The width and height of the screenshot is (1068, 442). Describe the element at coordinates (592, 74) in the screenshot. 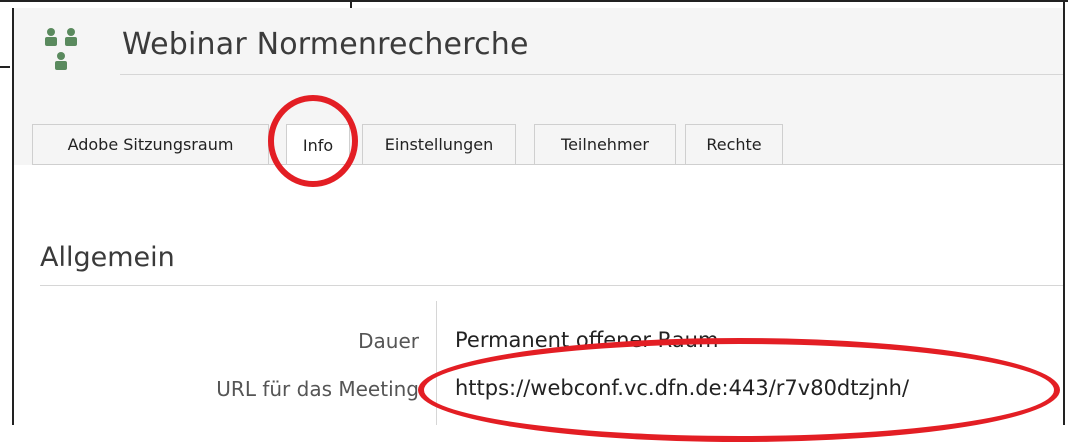

I see `title-divider` at that location.